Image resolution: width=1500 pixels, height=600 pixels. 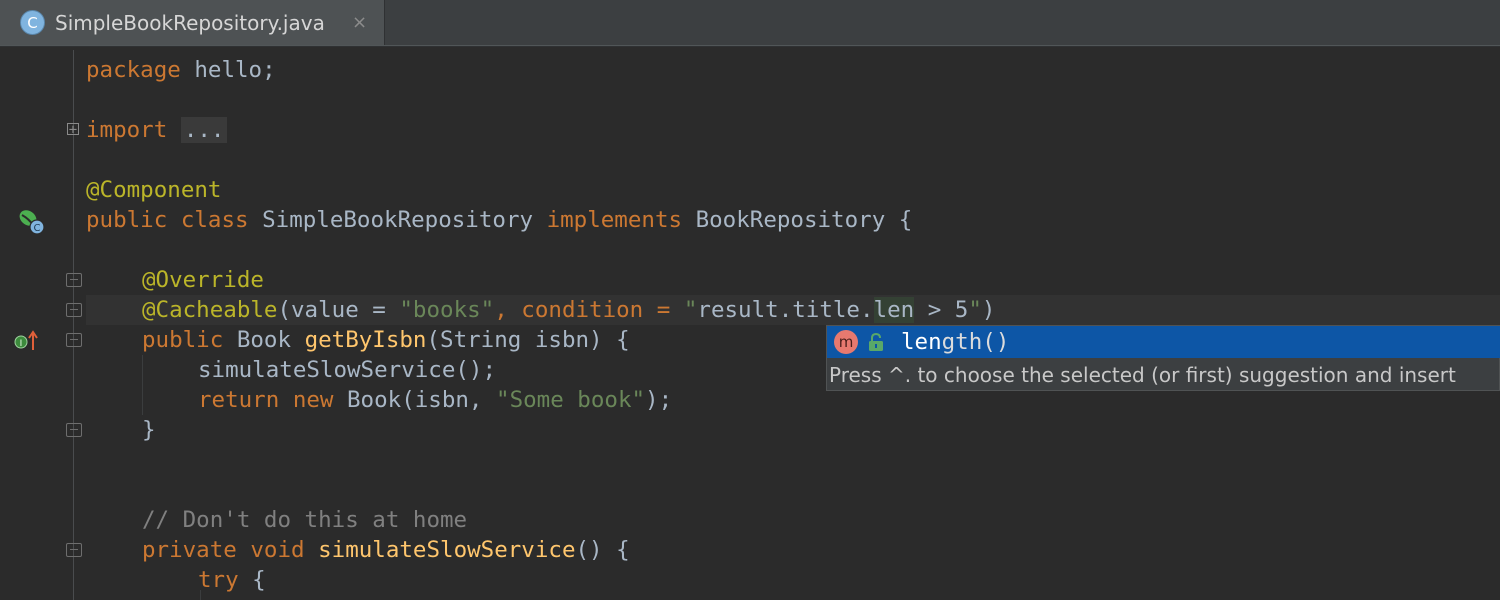 What do you see at coordinates (181, 70) in the screenshot?
I see `code-line-1: package hello;` at bounding box center [181, 70].